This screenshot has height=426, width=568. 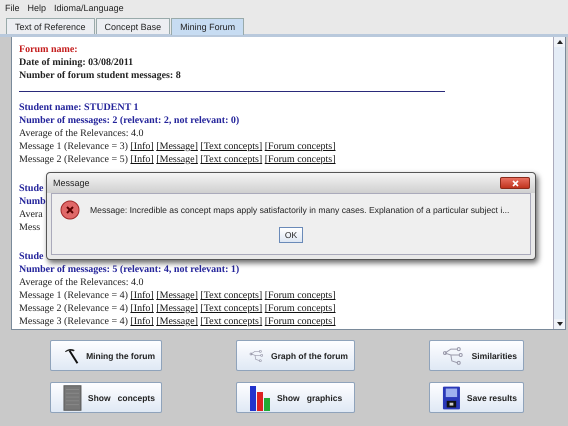 I want to click on tab: Concept Base, so click(x=133, y=26).